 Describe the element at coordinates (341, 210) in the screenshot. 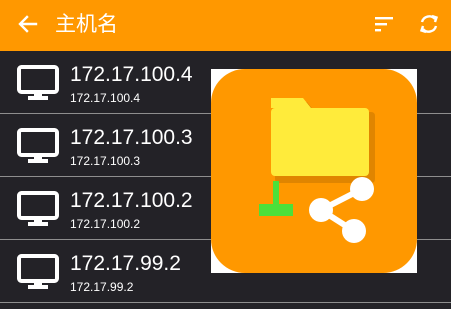

I see `share-icon` at that location.